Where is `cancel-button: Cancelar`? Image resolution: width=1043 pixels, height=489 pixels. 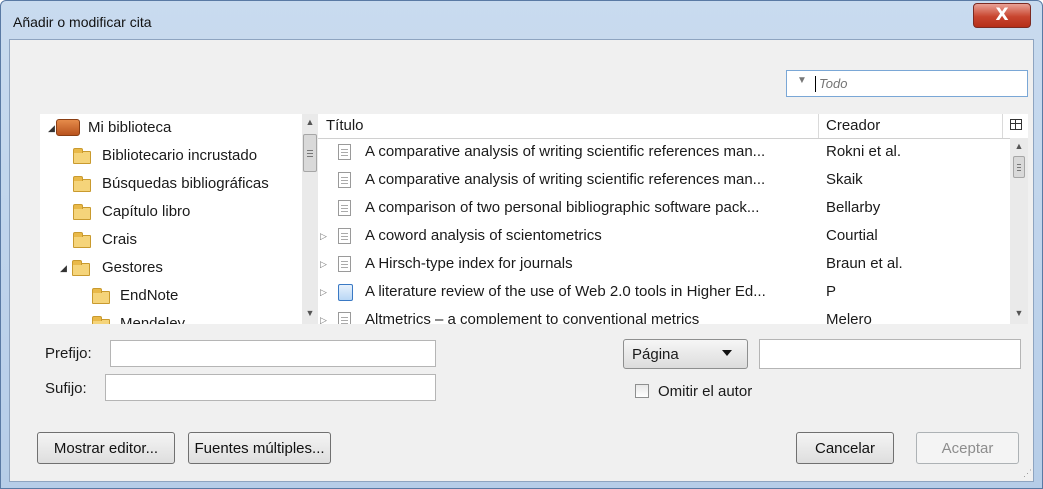 cancel-button: Cancelar is located at coordinates (845, 448).